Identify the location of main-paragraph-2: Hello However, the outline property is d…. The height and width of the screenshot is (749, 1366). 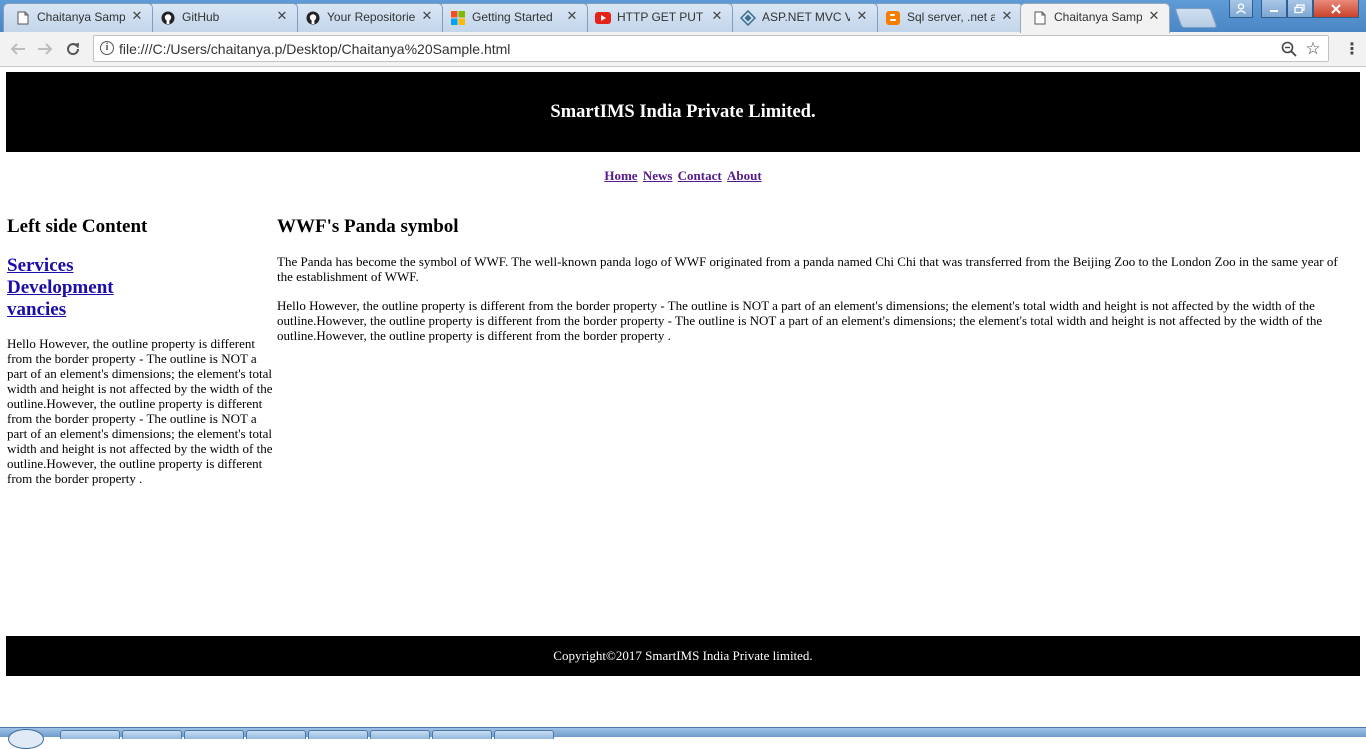
(800, 320).